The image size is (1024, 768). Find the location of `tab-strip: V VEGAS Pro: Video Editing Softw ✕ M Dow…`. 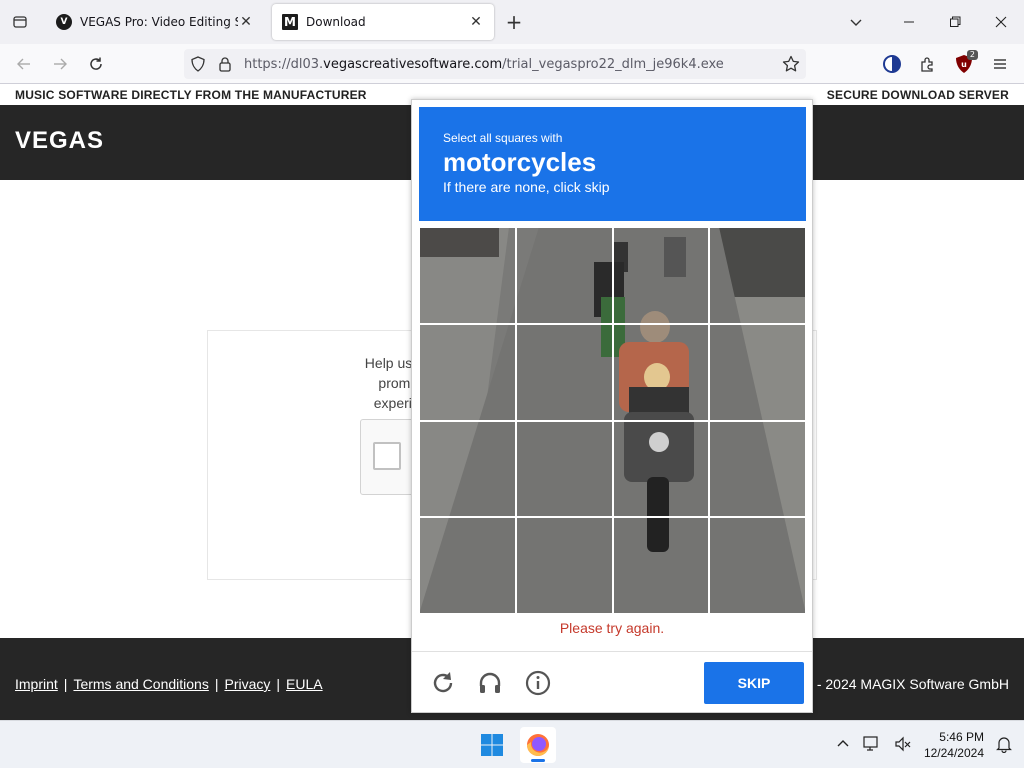

tab-strip: V VEGAS Pro: Video Editing Softw ✕ M Dow… is located at coordinates (512, 22).